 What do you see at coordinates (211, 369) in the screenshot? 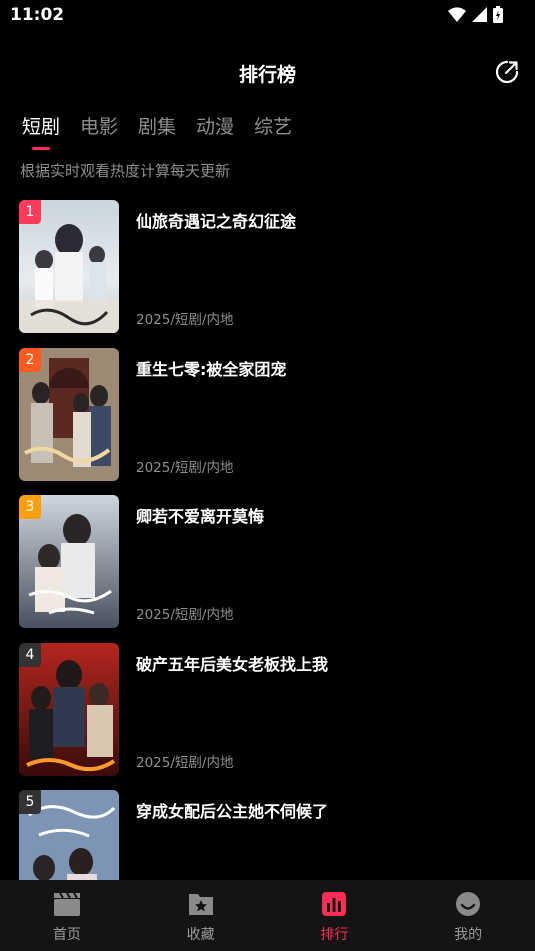
I see `item-title: 重生七零:被全家团宠` at bounding box center [211, 369].